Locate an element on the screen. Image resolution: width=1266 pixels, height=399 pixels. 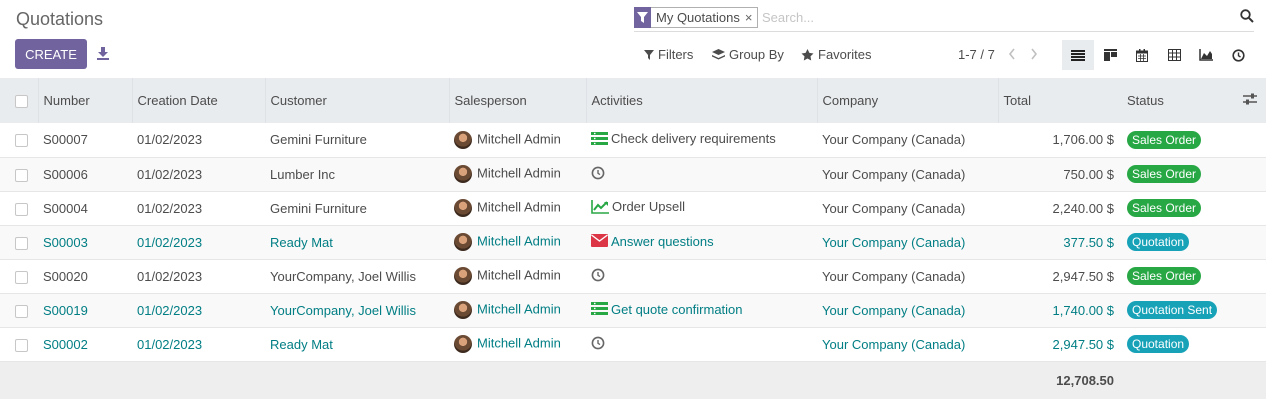
pivot-view-button is located at coordinates (1174, 55).